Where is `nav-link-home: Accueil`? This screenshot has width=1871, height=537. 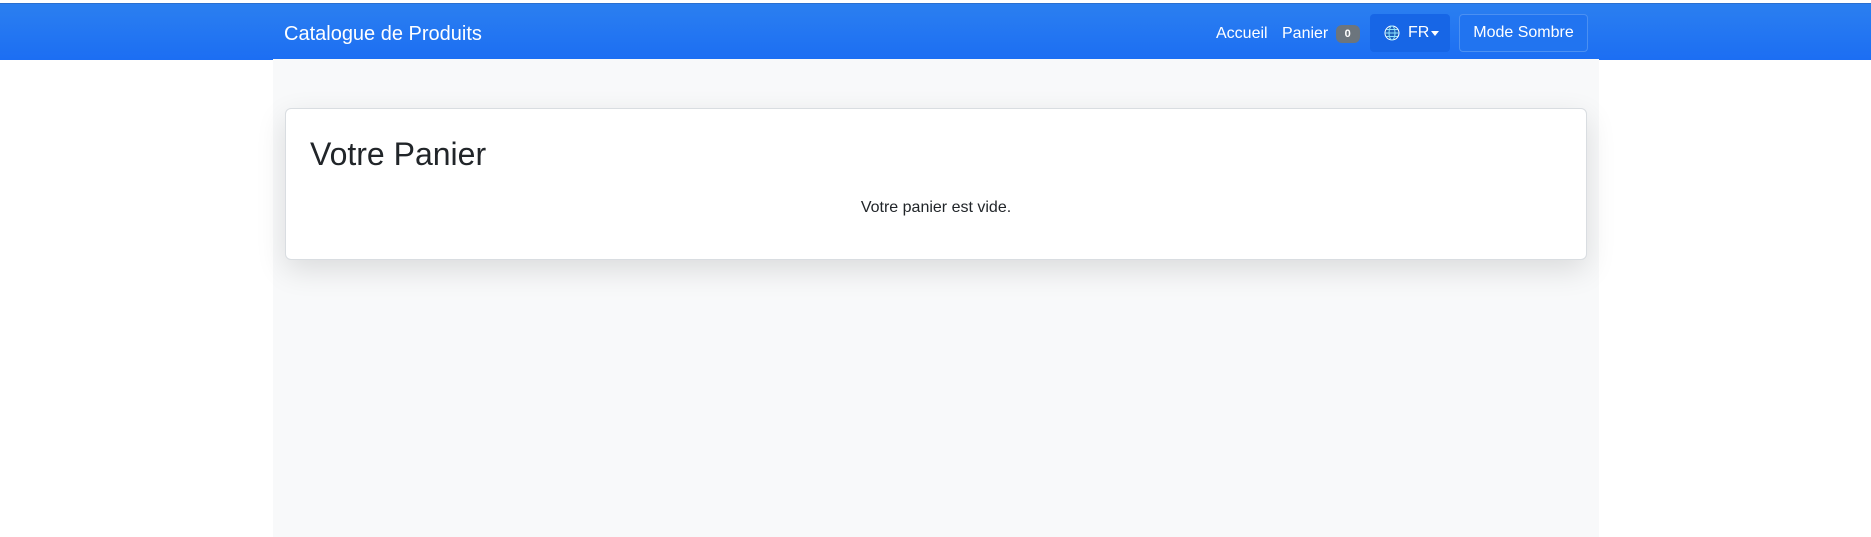
nav-link-home: Accueil is located at coordinates (1242, 34).